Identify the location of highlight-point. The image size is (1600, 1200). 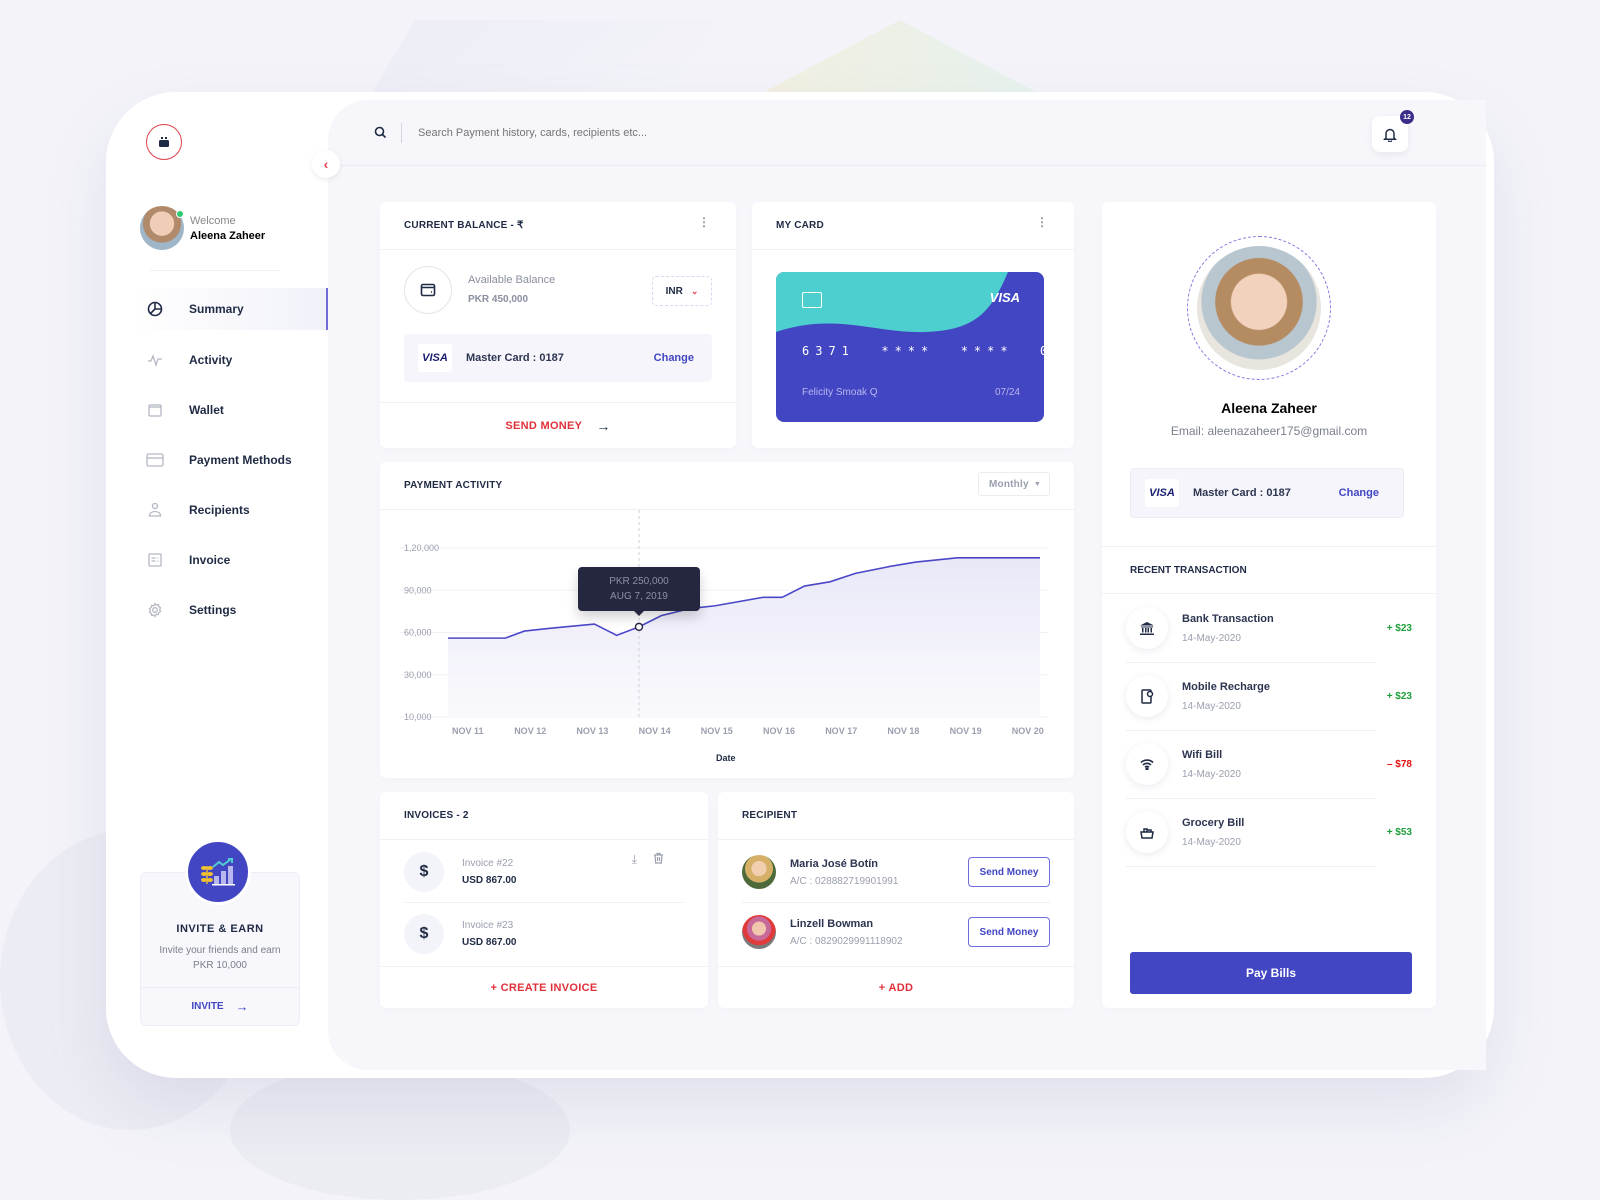
(639, 627).